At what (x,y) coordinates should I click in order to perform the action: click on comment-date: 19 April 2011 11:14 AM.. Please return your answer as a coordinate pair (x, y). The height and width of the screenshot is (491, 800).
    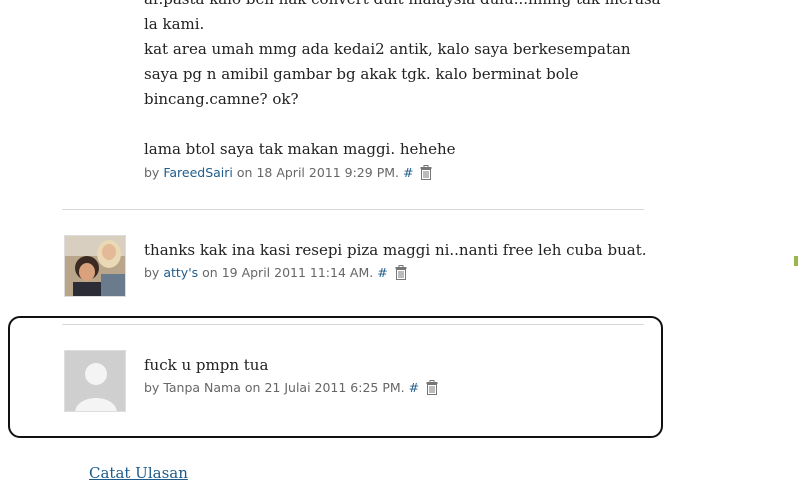
    Looking at the image, I should click on (297, 272).